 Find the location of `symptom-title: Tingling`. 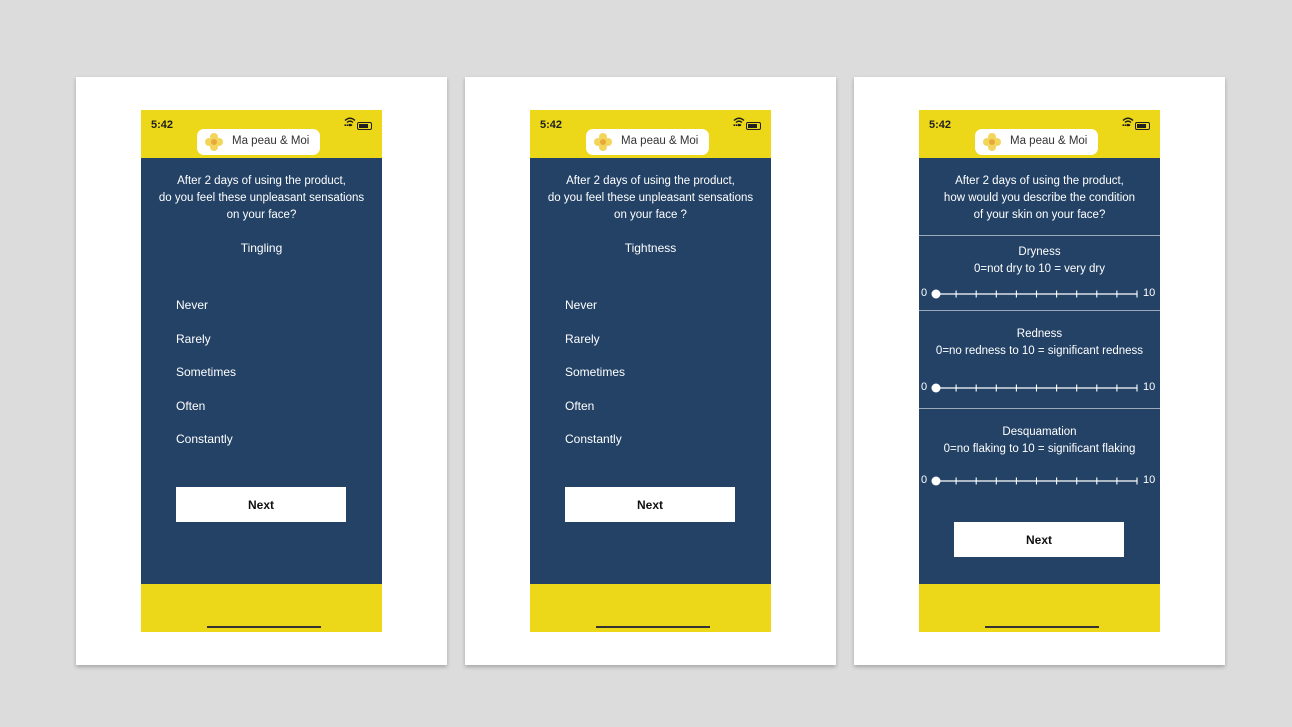

symptom-title: Tingling is located at coordinates (261, 248).